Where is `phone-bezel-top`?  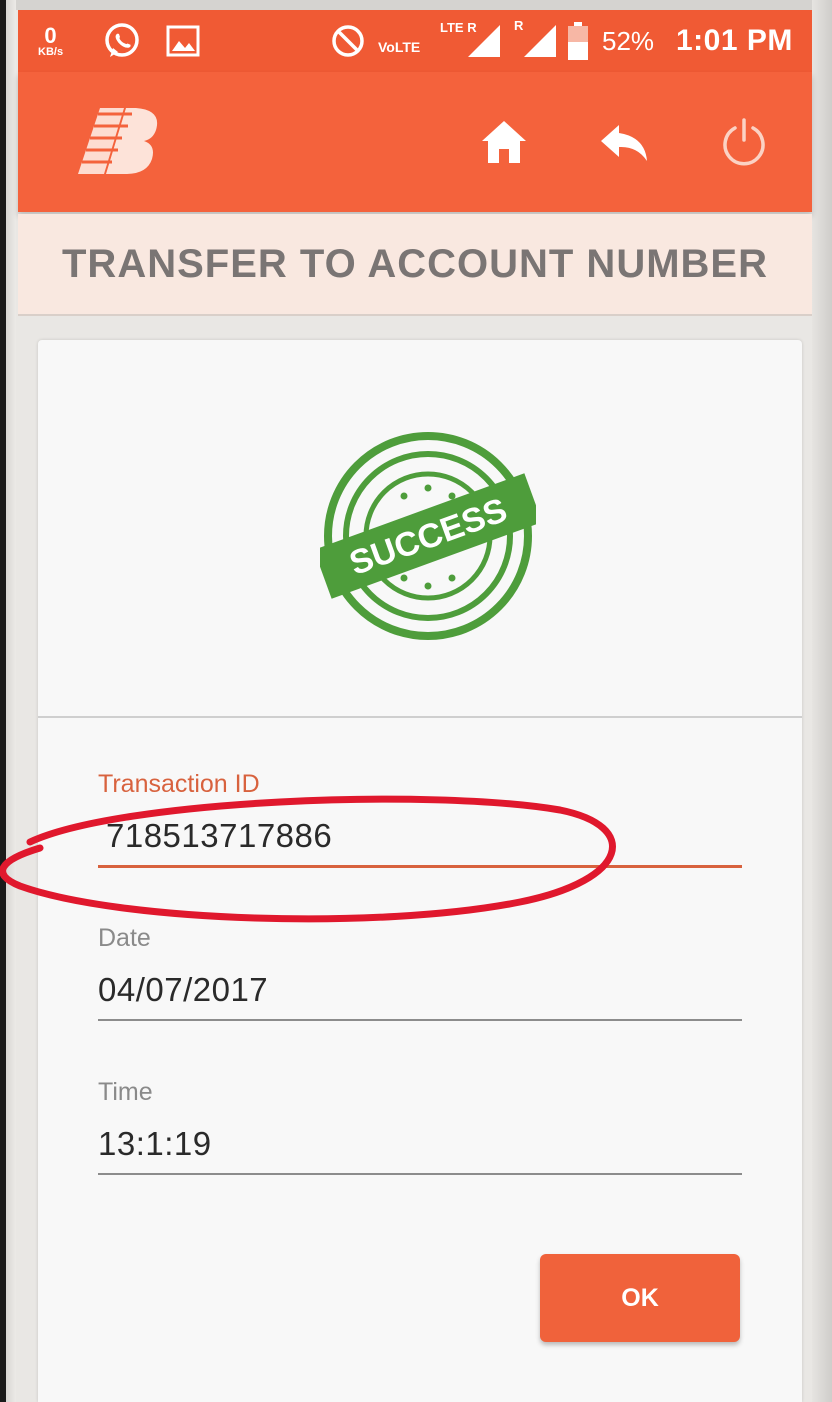
phone-bezel-top is located at coordinates (414, 5).